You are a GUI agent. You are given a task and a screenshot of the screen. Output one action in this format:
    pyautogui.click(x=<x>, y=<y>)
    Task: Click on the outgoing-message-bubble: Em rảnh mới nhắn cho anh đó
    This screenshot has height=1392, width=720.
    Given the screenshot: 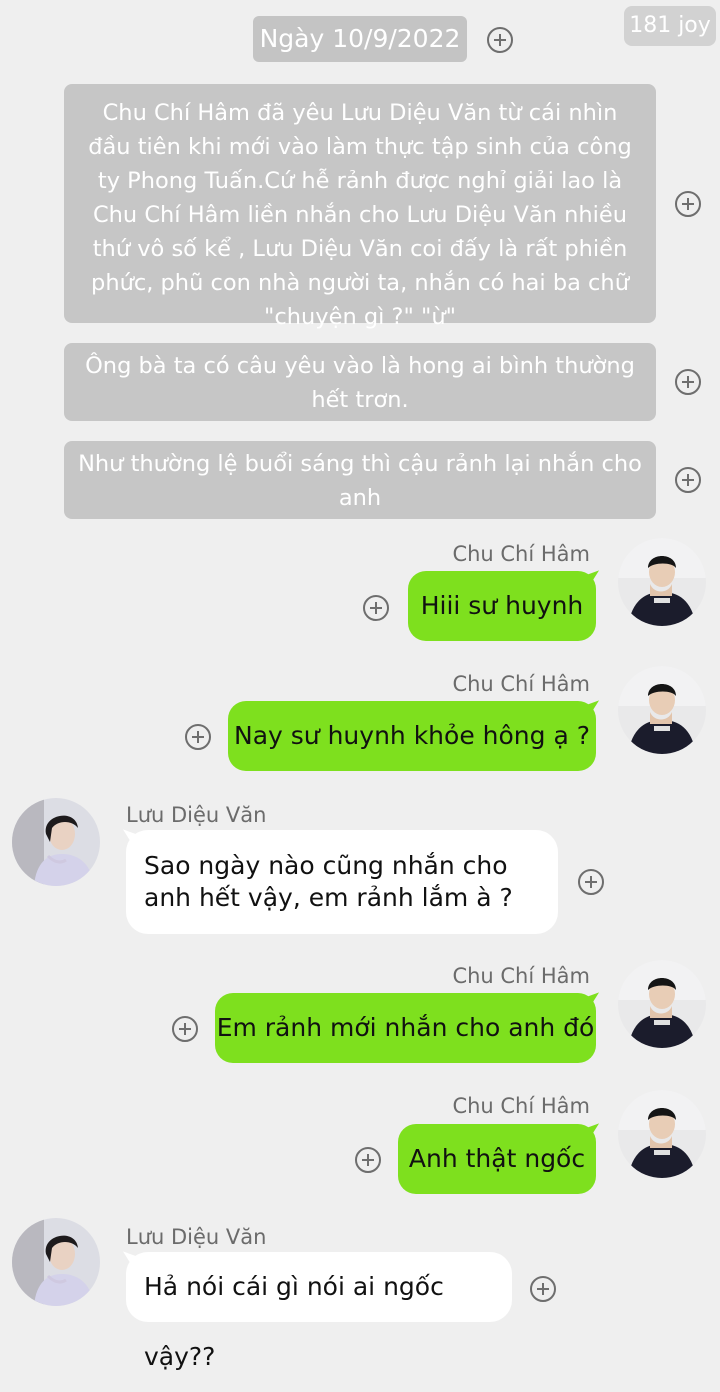 What is the action you would take?
    pyautogui.click(x=405, y=1028)
    